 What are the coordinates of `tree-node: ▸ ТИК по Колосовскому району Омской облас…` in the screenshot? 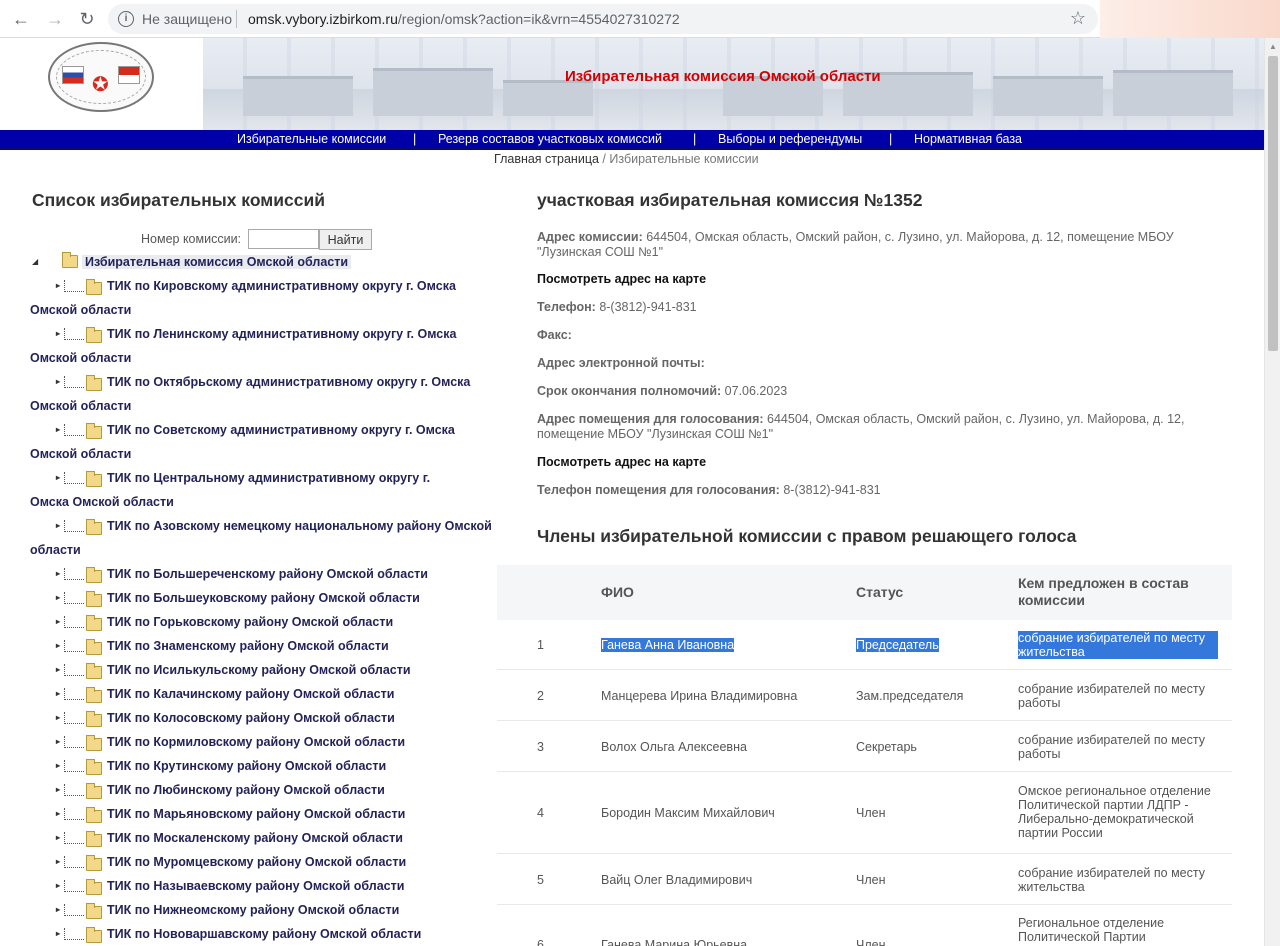 It's located at (276, 718).